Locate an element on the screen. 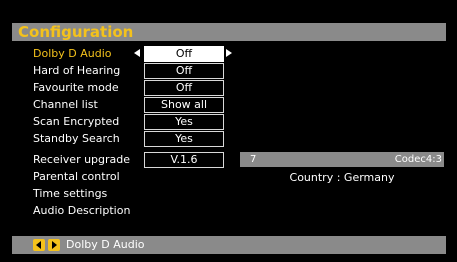 The width and height of the screenshot is (457, 262). country-label: Country : Germany is located at coordinates (342, 177).